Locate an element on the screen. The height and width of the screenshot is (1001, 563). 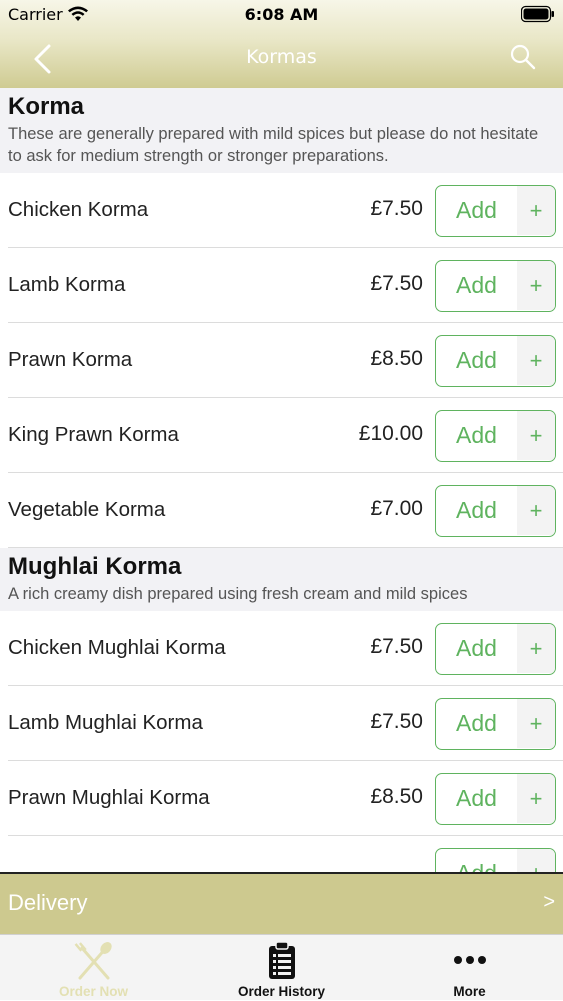
menu-item-row: Lamb Mughlai Korma £7.50 Add + is located at coordinates (281, 723).